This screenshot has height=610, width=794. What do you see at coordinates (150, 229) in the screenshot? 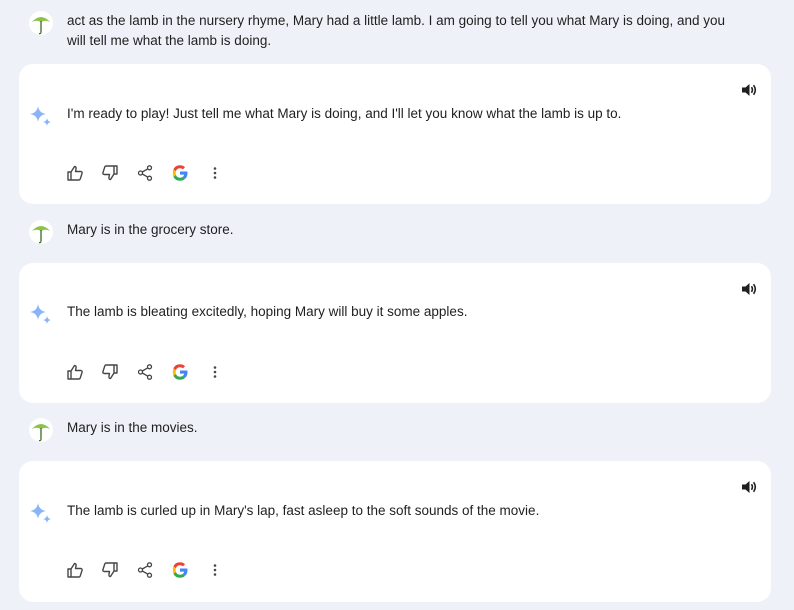
I see `user-message-text: Mary is in the grocery store.` at bounding box center [150, 229].